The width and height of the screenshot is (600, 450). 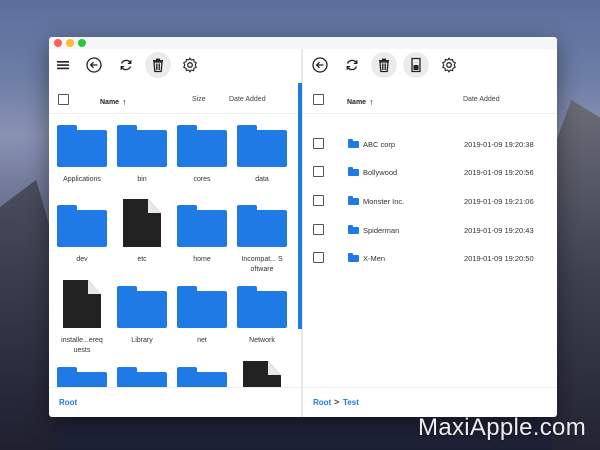 I want to click on tile-label: net, so click(x=202, y=340).